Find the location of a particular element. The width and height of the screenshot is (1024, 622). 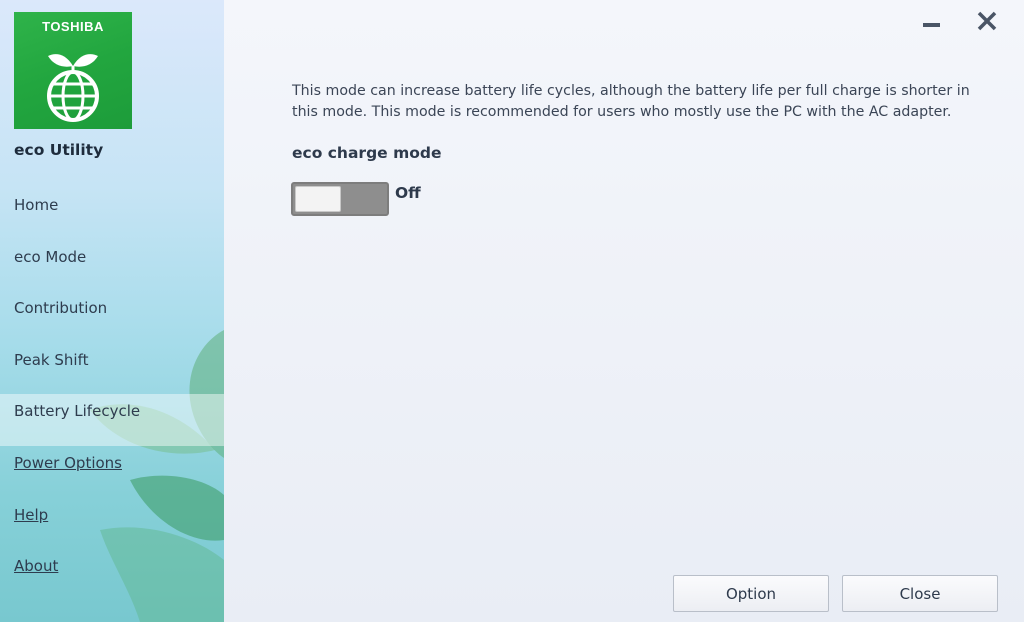

app-title: eco Utility is located at coordinates (59, 150).